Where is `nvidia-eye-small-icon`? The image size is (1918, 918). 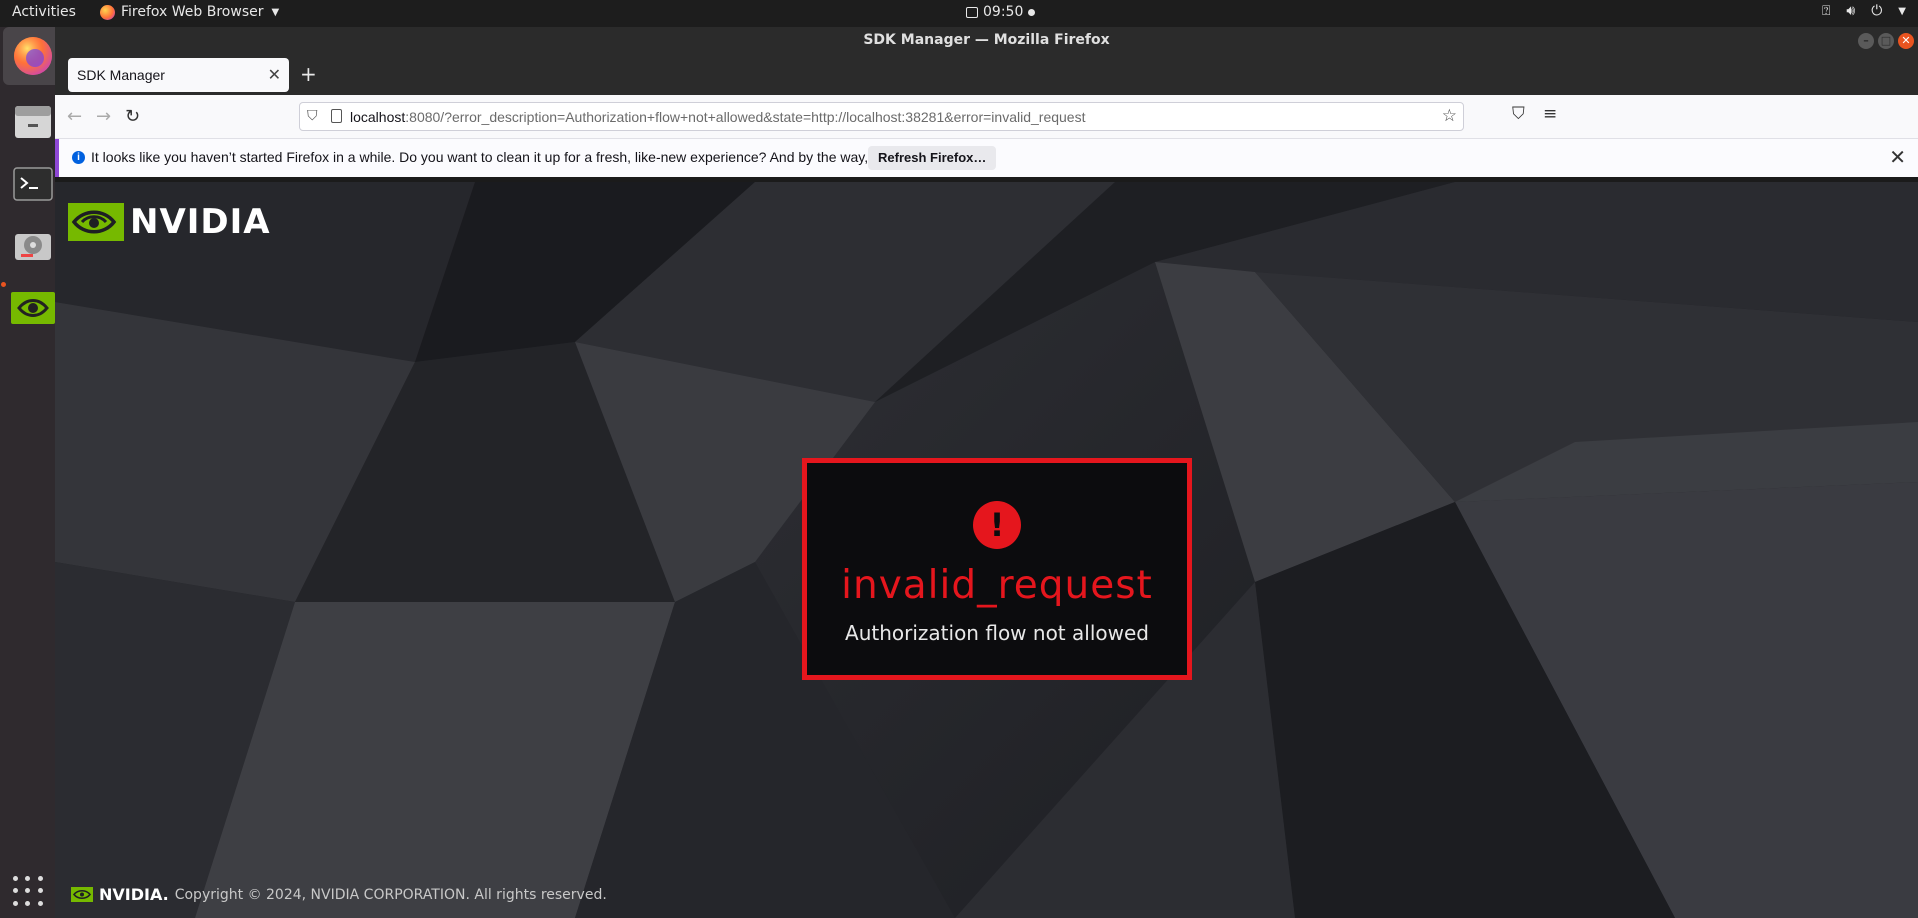
nvidia-eye-small-icon is located at coordinates (82, 894).